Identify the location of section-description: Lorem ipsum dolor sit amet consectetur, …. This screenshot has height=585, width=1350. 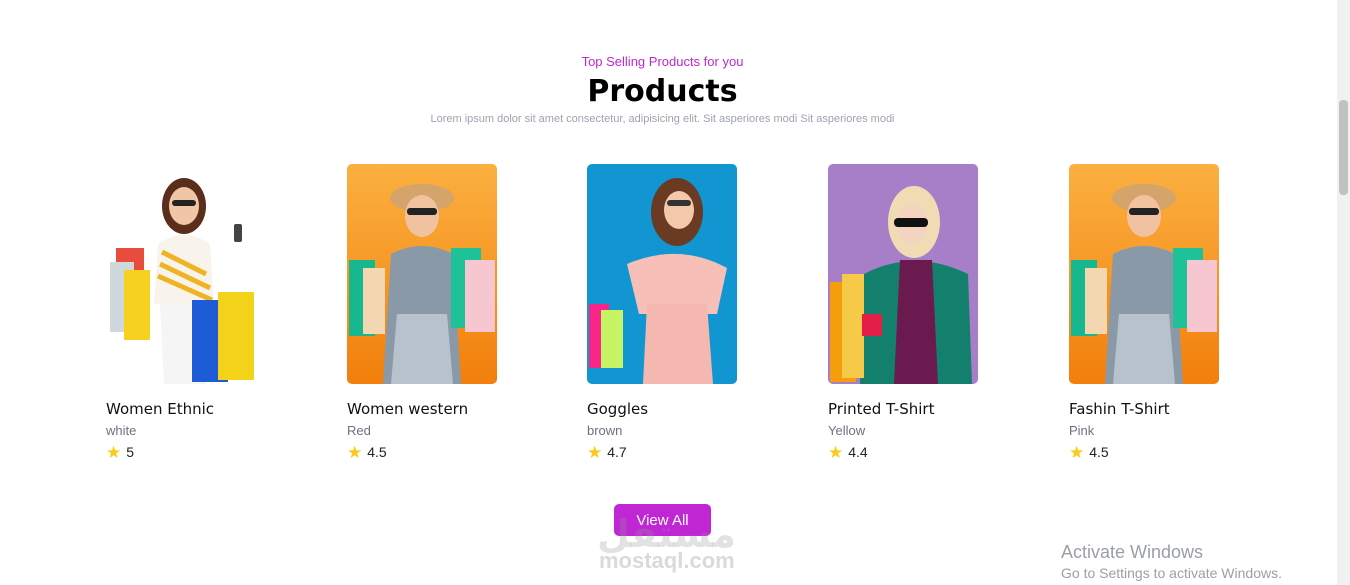
(662, 119).